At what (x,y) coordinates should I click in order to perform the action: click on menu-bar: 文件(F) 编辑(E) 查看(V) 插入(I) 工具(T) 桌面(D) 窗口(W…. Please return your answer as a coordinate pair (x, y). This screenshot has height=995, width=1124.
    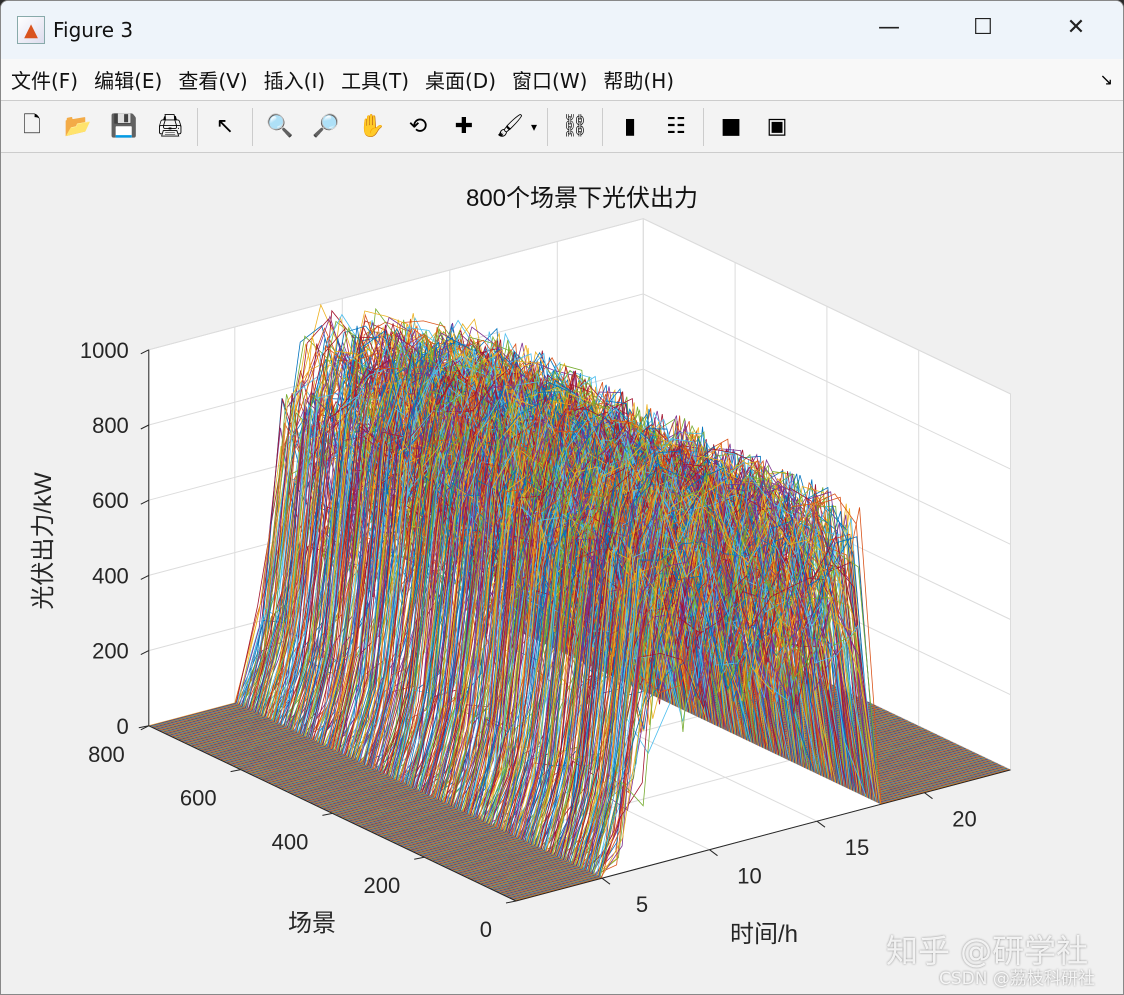
    Looking at the image, I should click on (562, 80).